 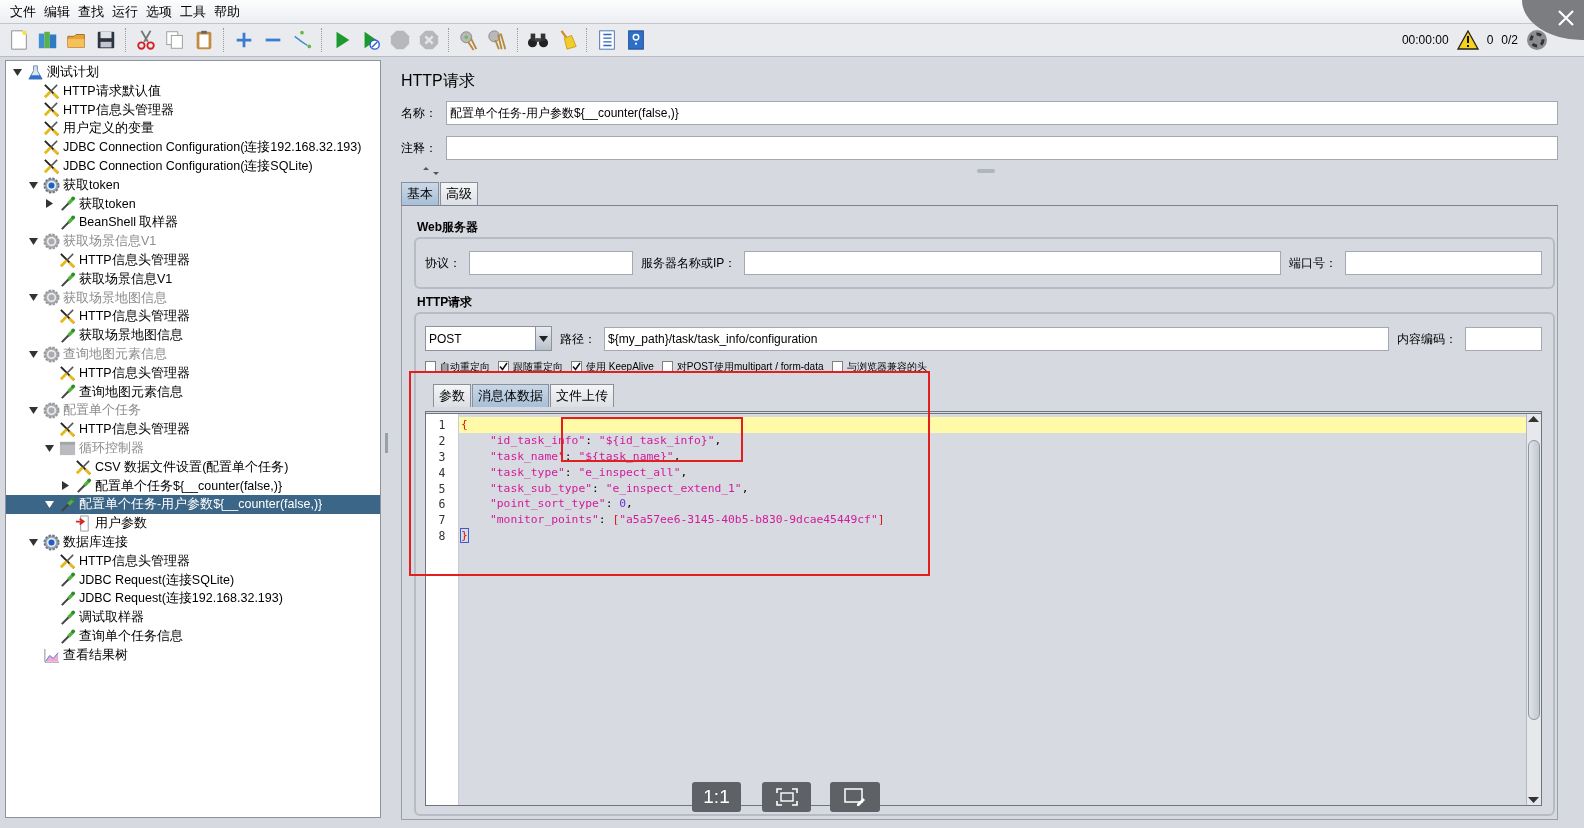 I want to click on tree-item: JDBC Connection Configuration(连接192.168.32.193), so click(x=193, y=147).